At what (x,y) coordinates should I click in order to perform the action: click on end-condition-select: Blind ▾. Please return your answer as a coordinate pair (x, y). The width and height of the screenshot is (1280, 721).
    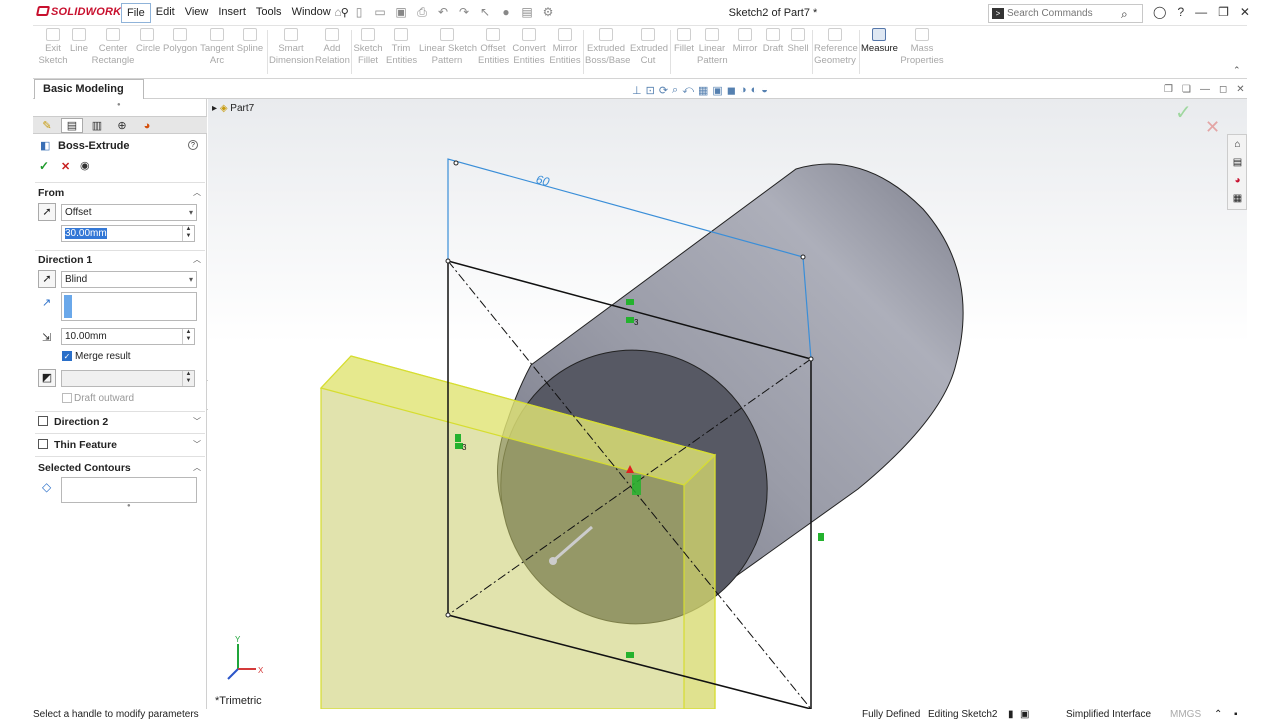
    Looking at the image, I should click on (129, 279).